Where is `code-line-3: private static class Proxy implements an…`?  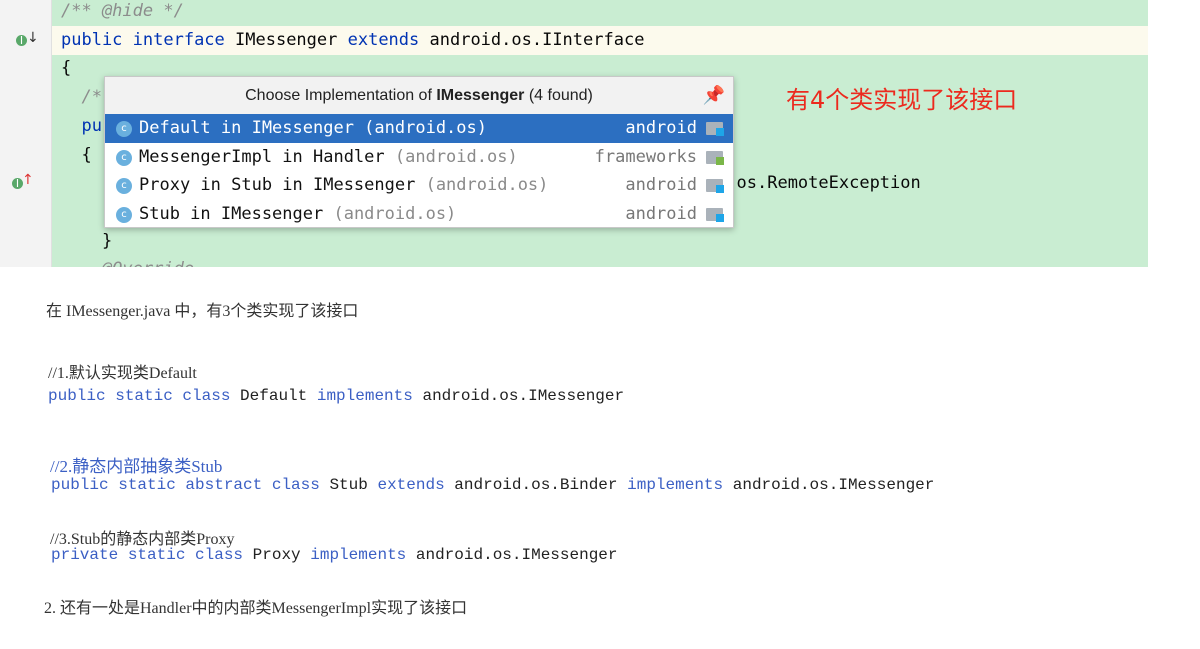 code-line-3: private static class Proxy implements an… is located at coordinates (334, 555).